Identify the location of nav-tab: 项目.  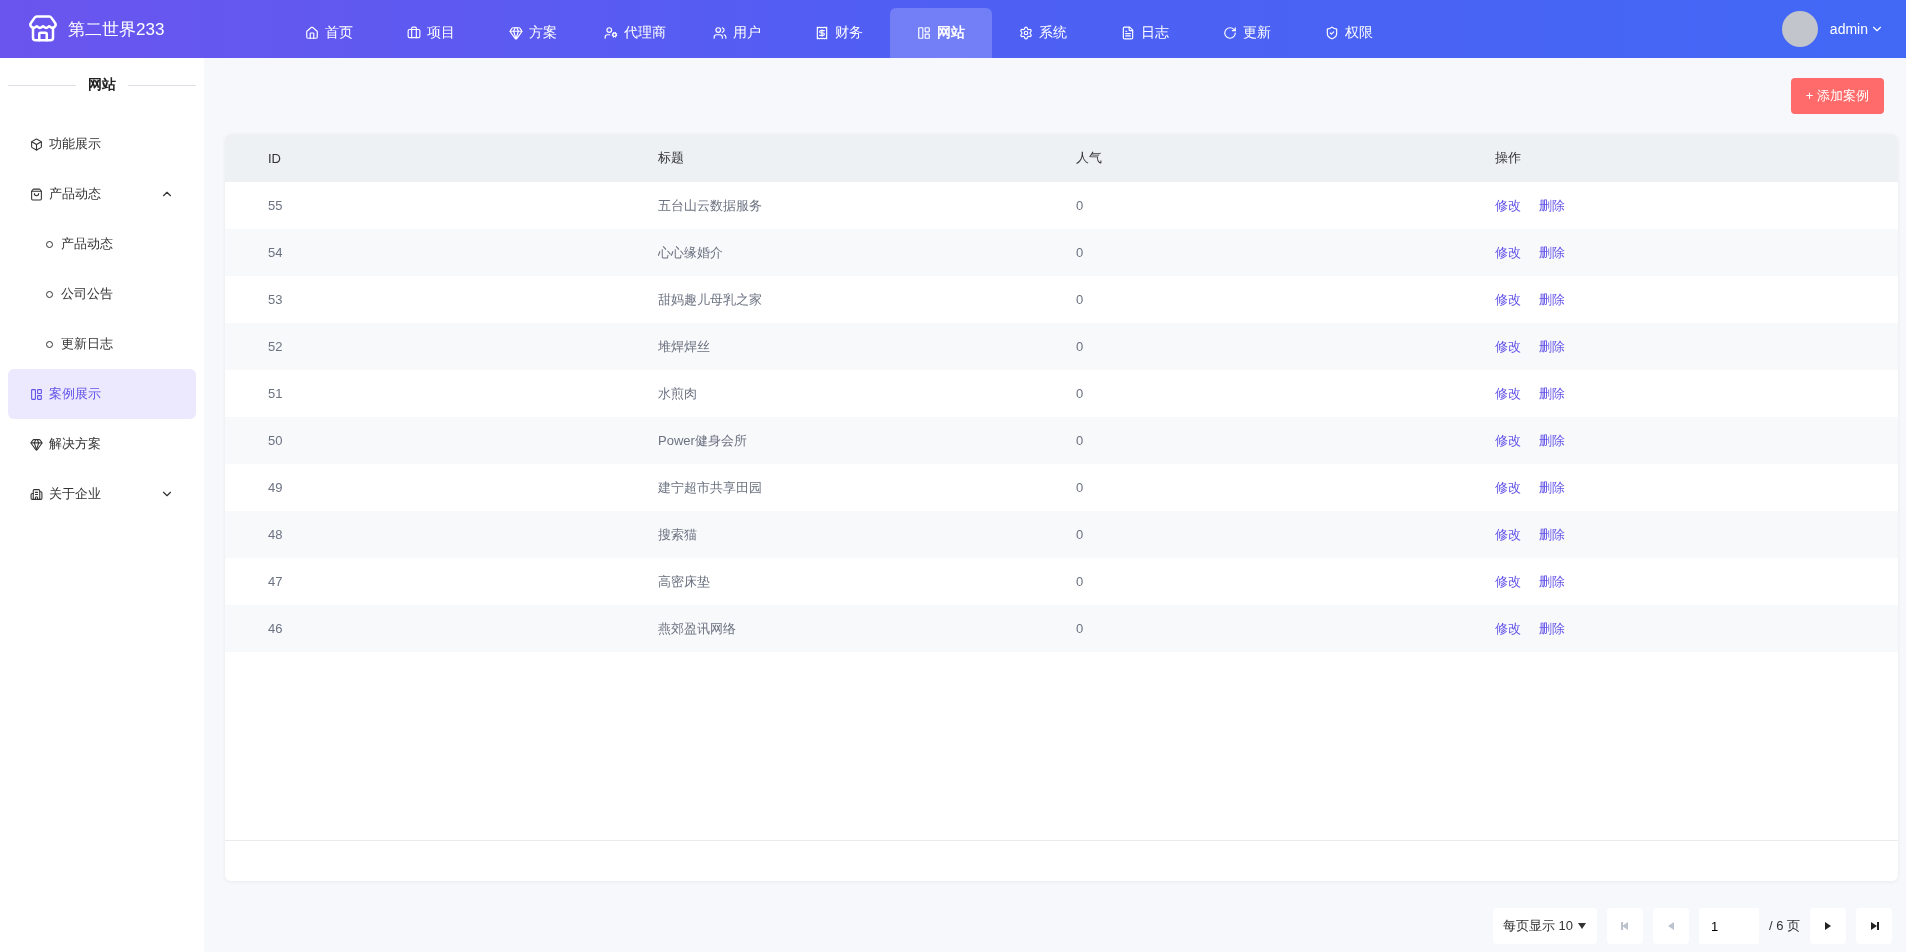
(431, 33).